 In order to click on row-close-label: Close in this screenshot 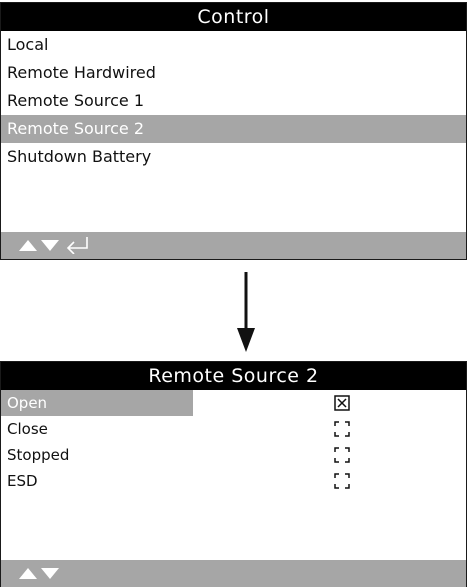, I will do `click(27, 429)`.